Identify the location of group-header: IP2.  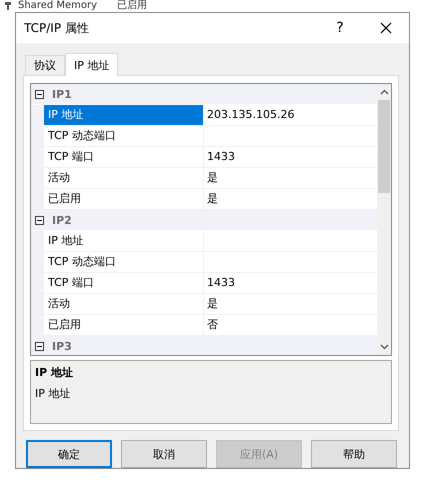
(60, 220).